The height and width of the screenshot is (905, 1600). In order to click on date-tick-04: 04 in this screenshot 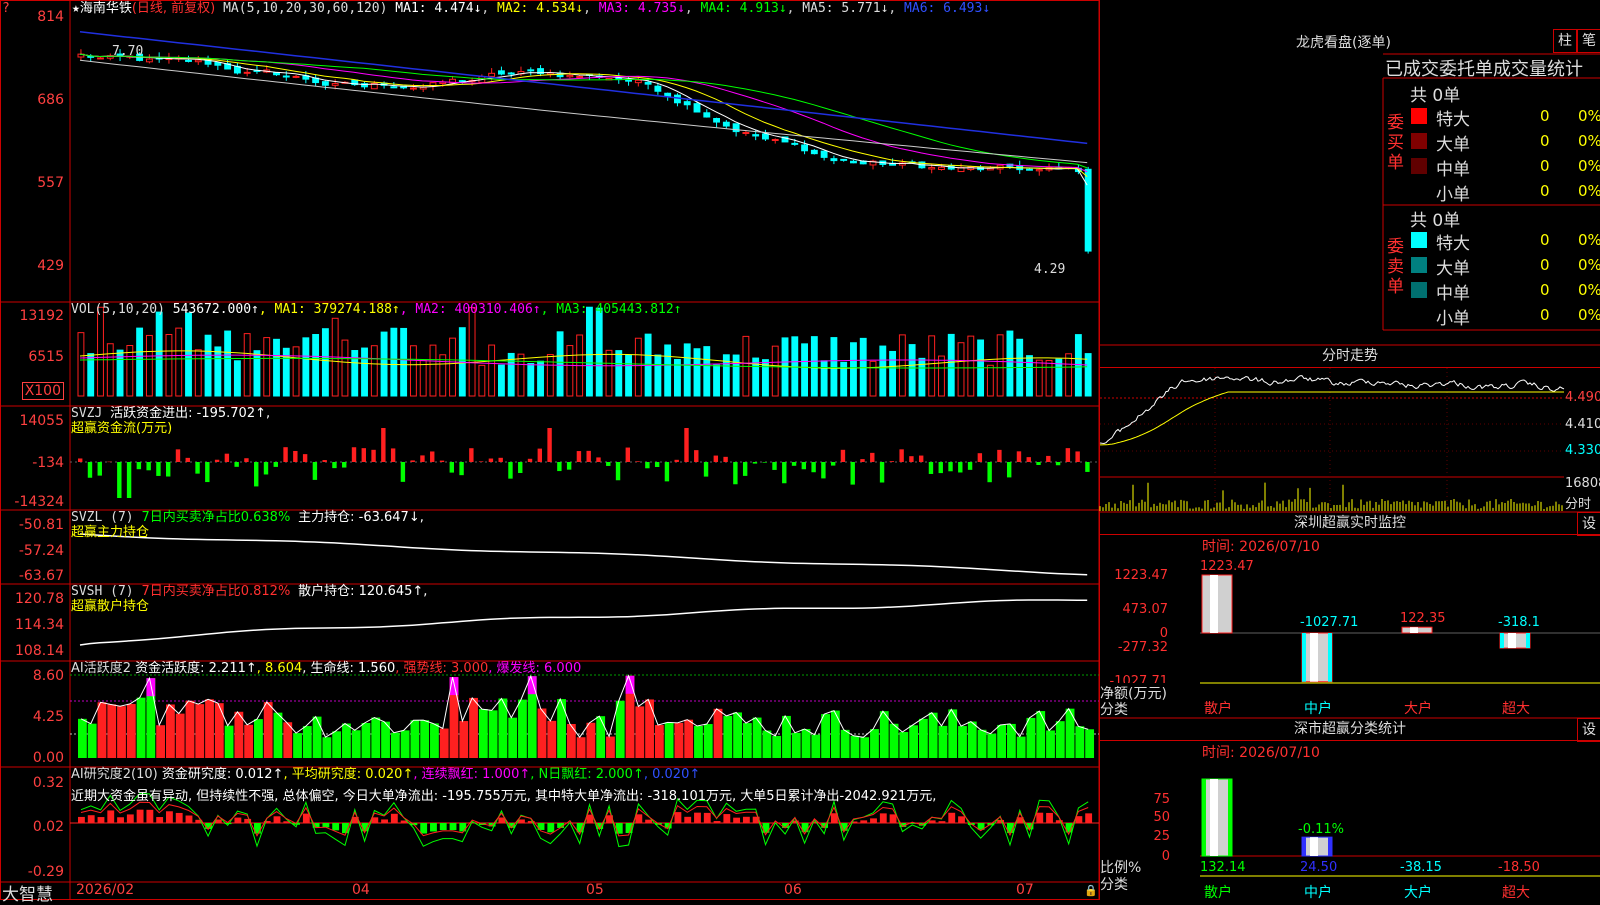, I will do `click(361, 890)`.